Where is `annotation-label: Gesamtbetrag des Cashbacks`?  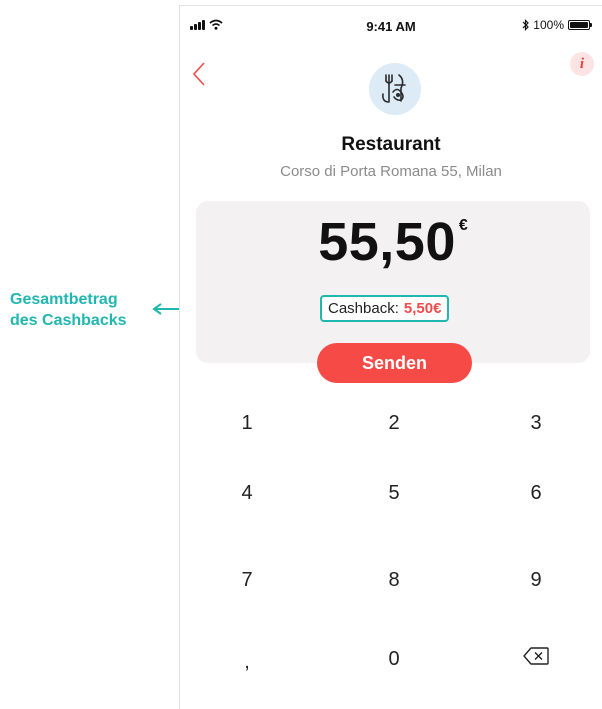 annotation-label: Gesamtbetrag des Cashbacks is located at coordinates (85, 310).